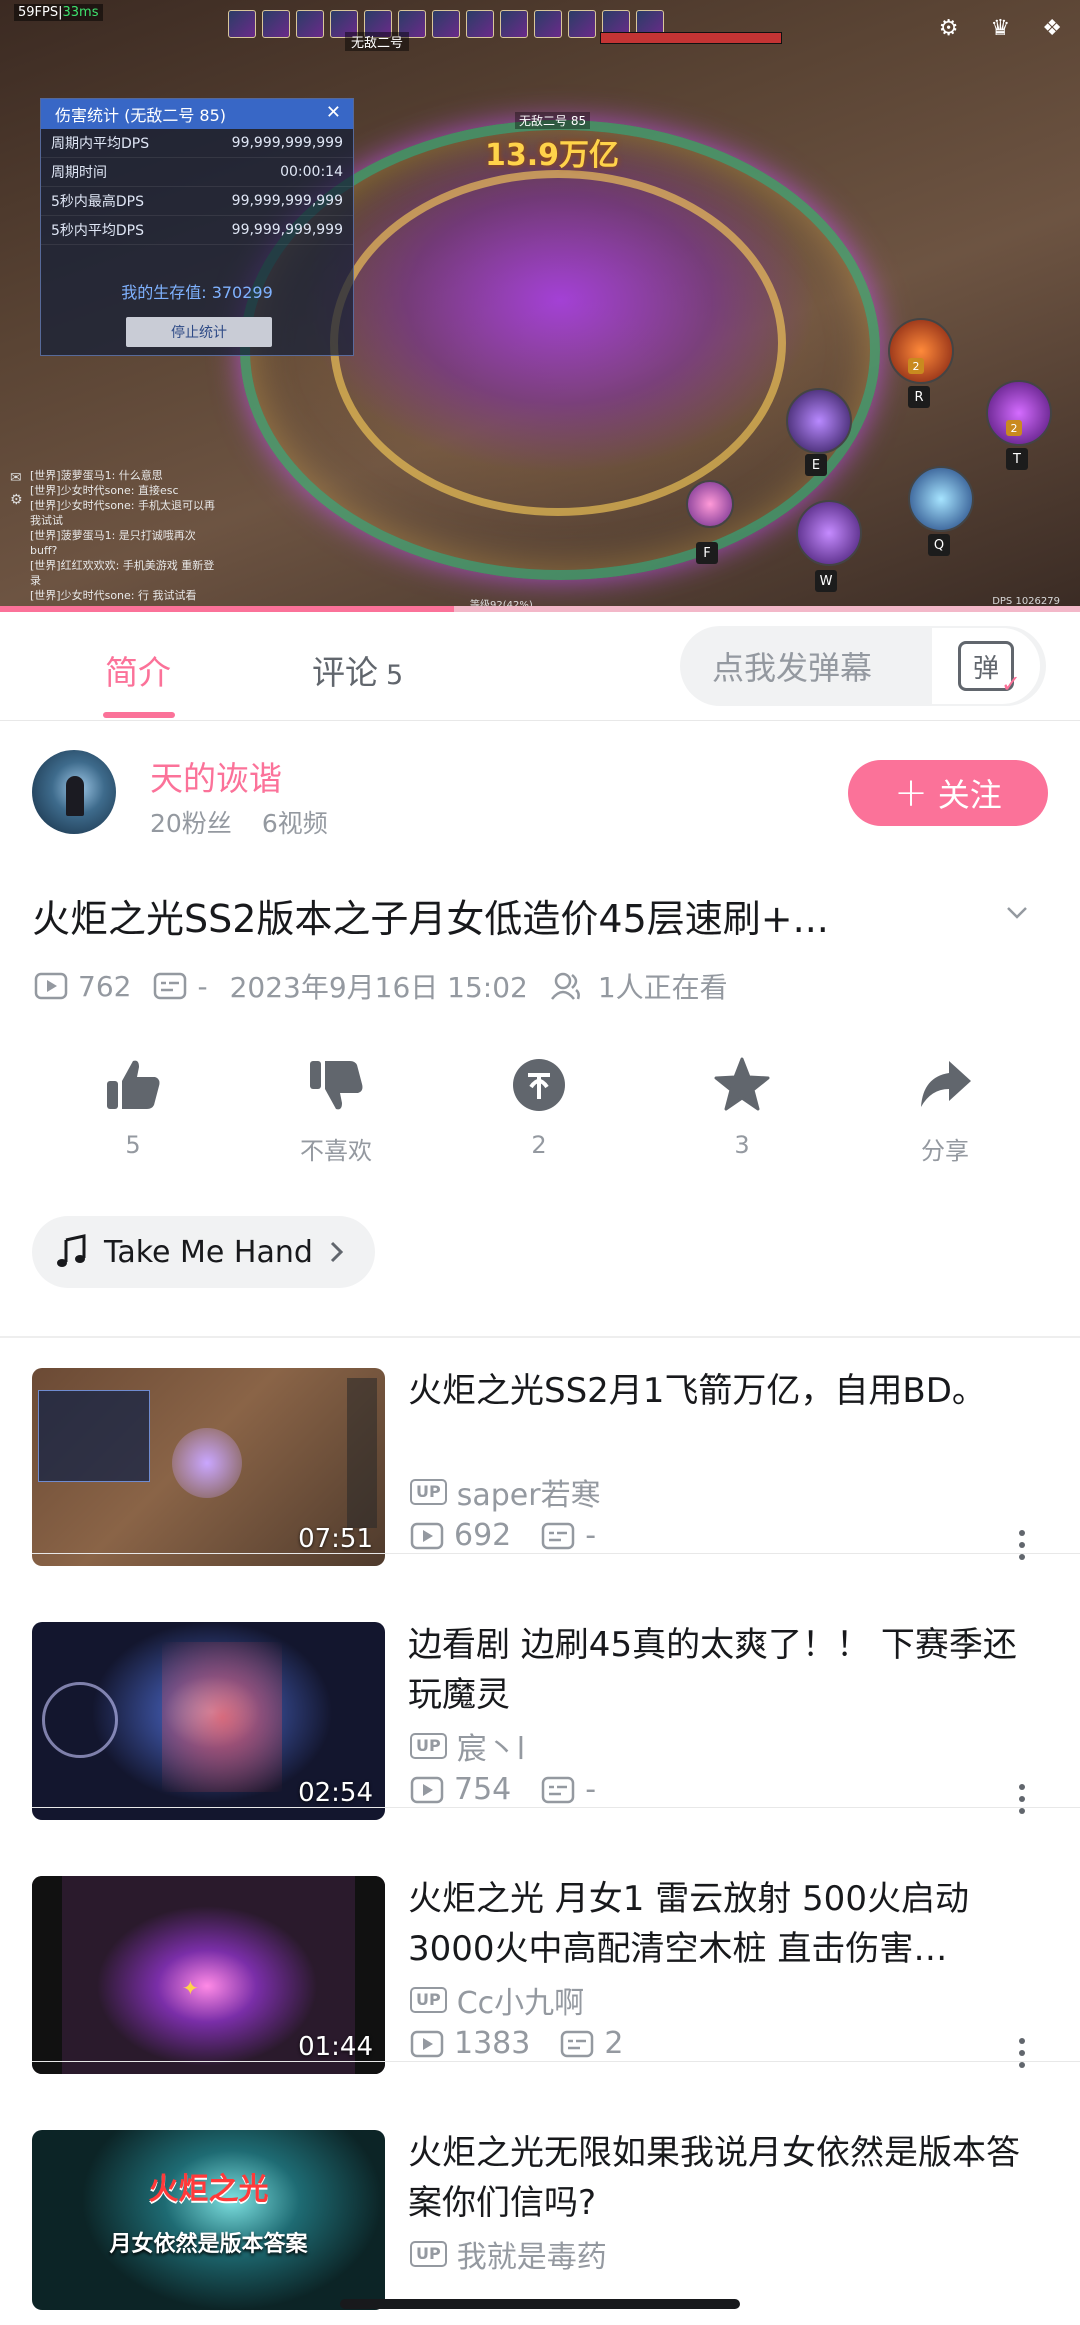 The width and height of the screenshot is (1080, 2325). I want to click on coin-button: 2, so click(539, 1107).